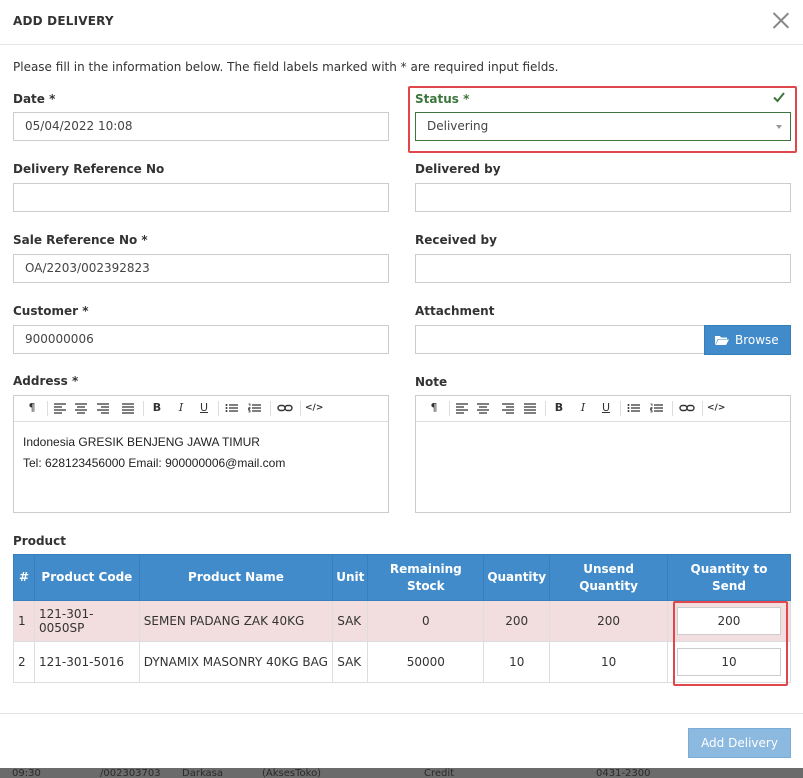 The width and height of the screenshot is (803, 778). Describe the element at coordinates (458, 126) in the screenshot. I see `status-select-value: Delivering` at that location.